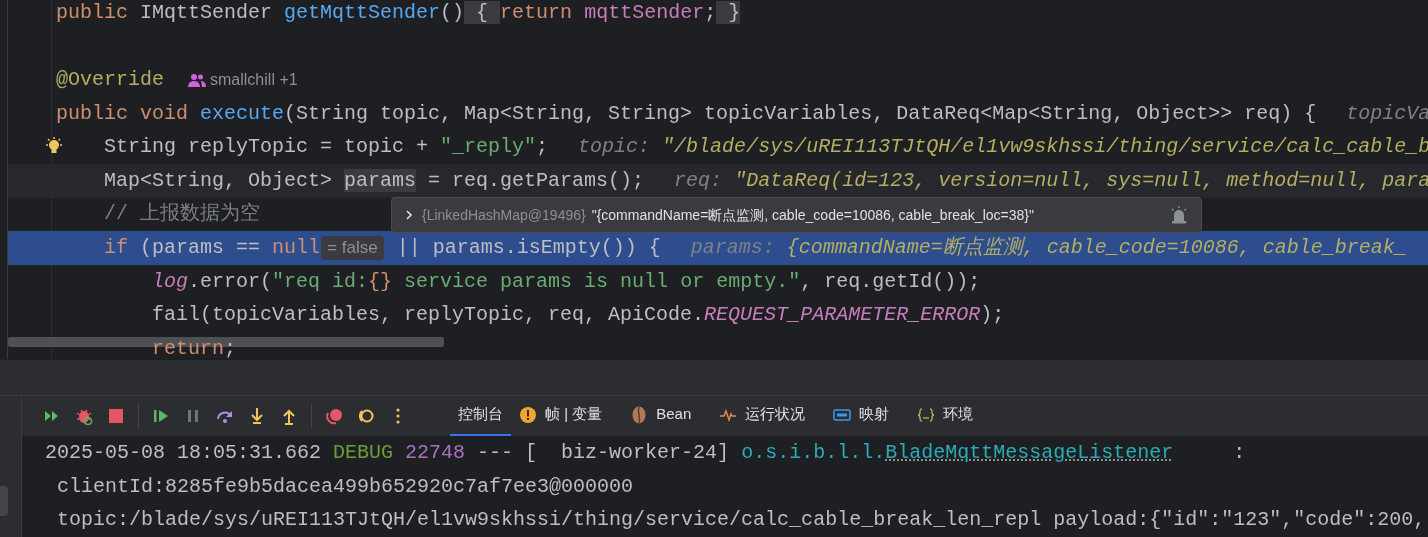 The height and width of the screenshot is (537, 1428). I want to click on debug-tab: 帧 | 变量, so click(561, 415).